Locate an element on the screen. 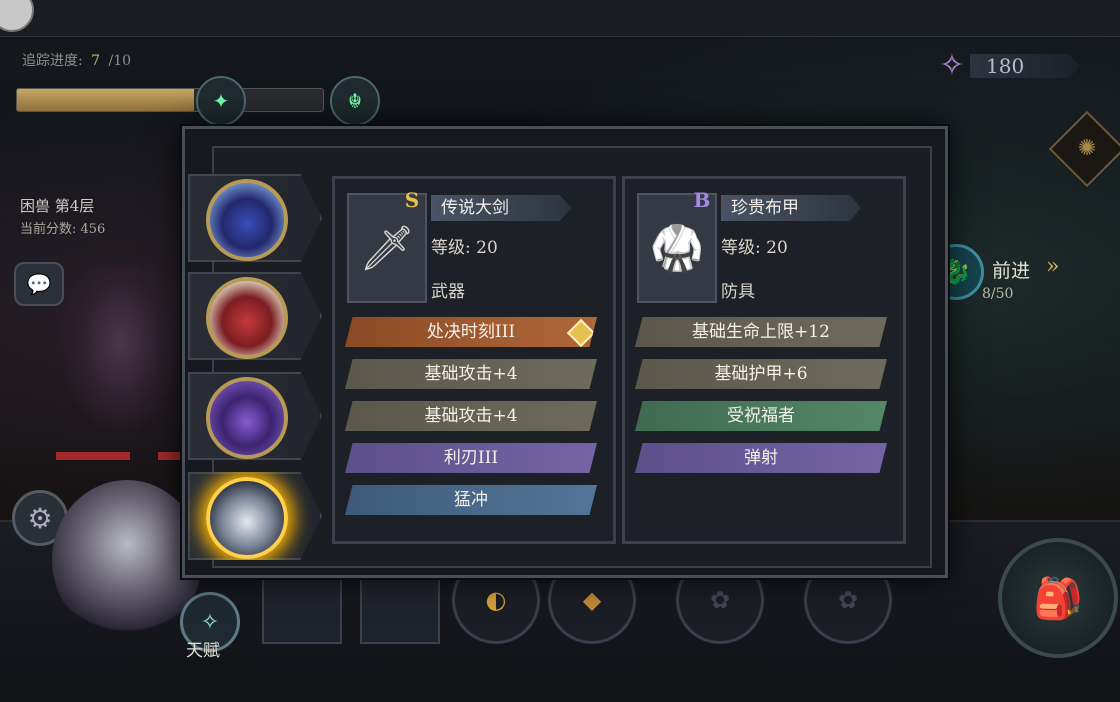  armor-affix: 受祝福者 is located at coordinates (761, 416).